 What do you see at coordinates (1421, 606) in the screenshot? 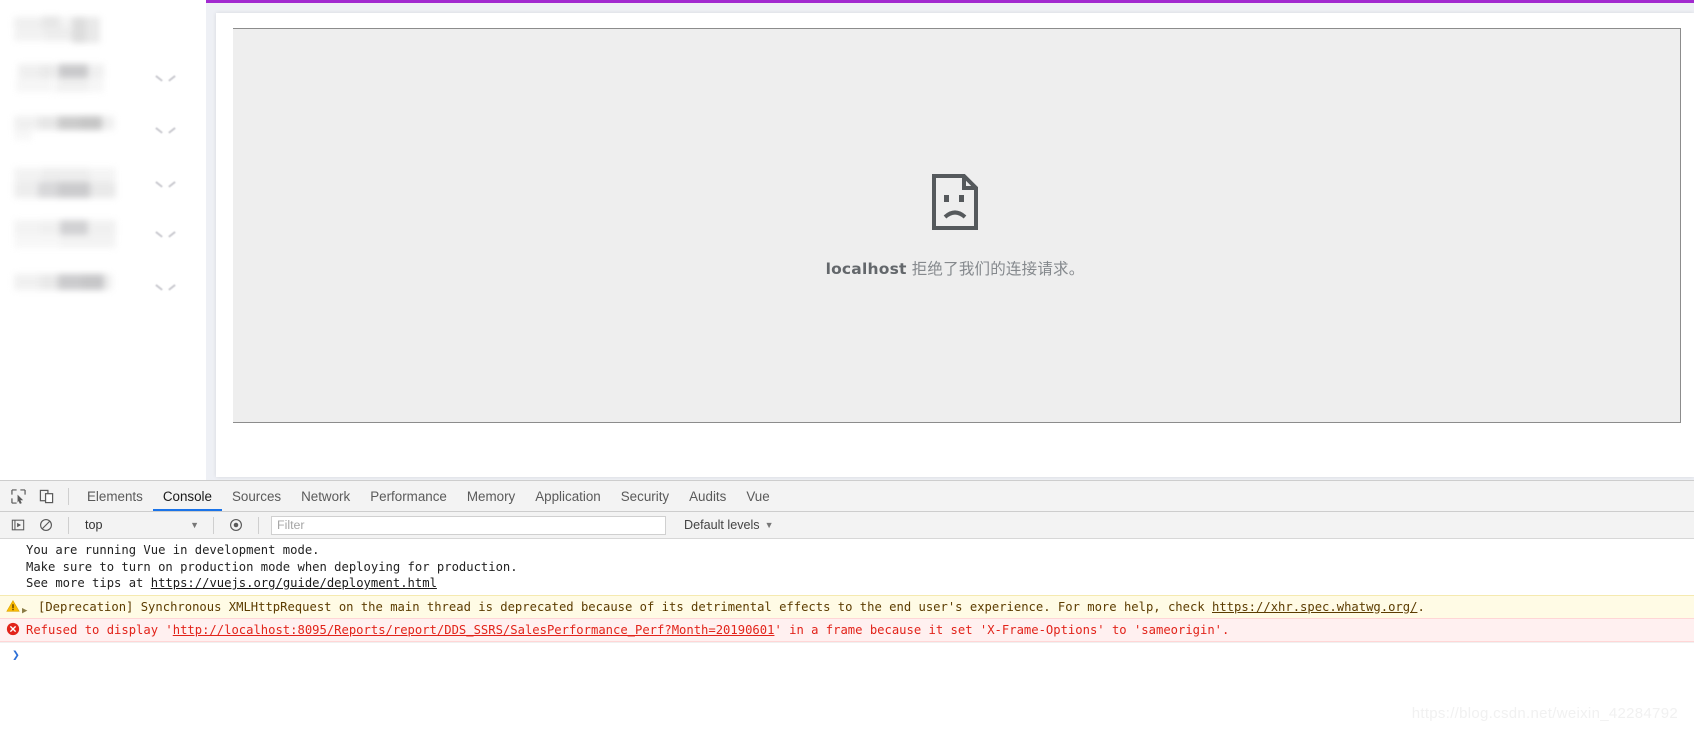
I see `warning-text-after: .` at bounding box center [1421, 606].